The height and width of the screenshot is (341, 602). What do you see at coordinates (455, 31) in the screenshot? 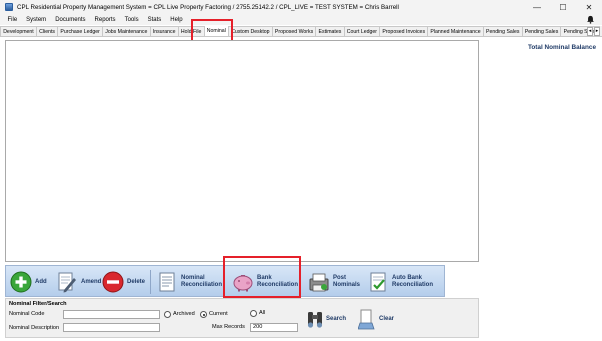
I see `tab-planned-maintenance: Planned Maintenance` at bounding box center [455, 31].